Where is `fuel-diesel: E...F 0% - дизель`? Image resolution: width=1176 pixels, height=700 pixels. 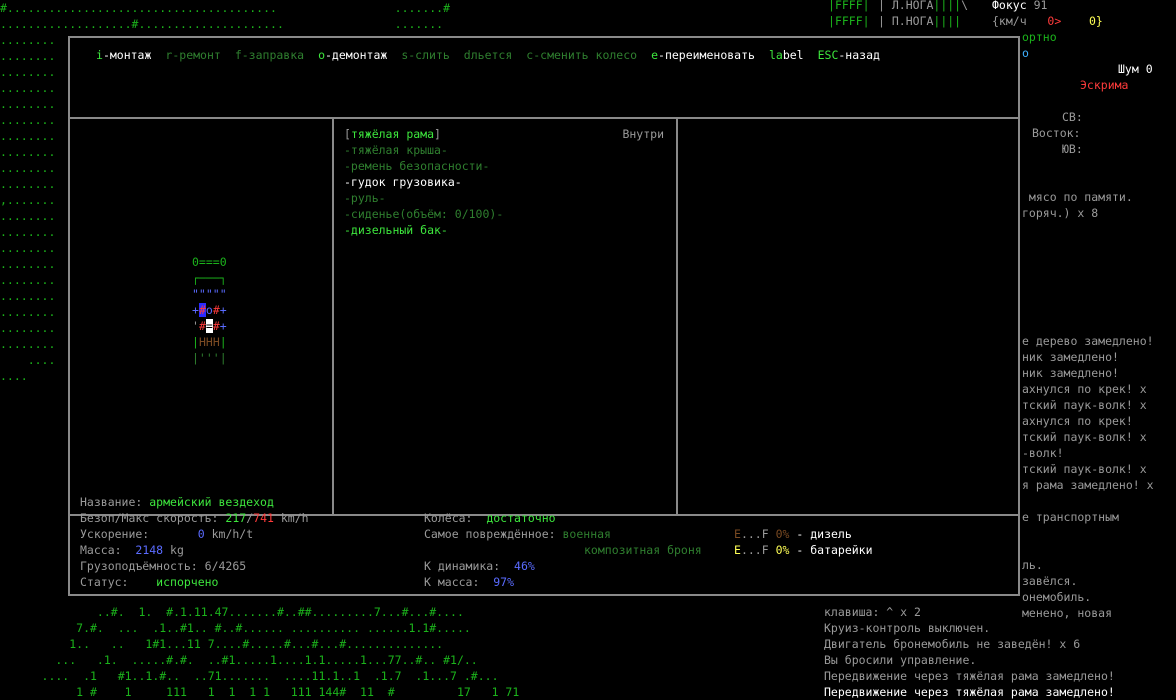 fuel-diesel: E...F 0% - дизель is located at coordinates (793, 534).